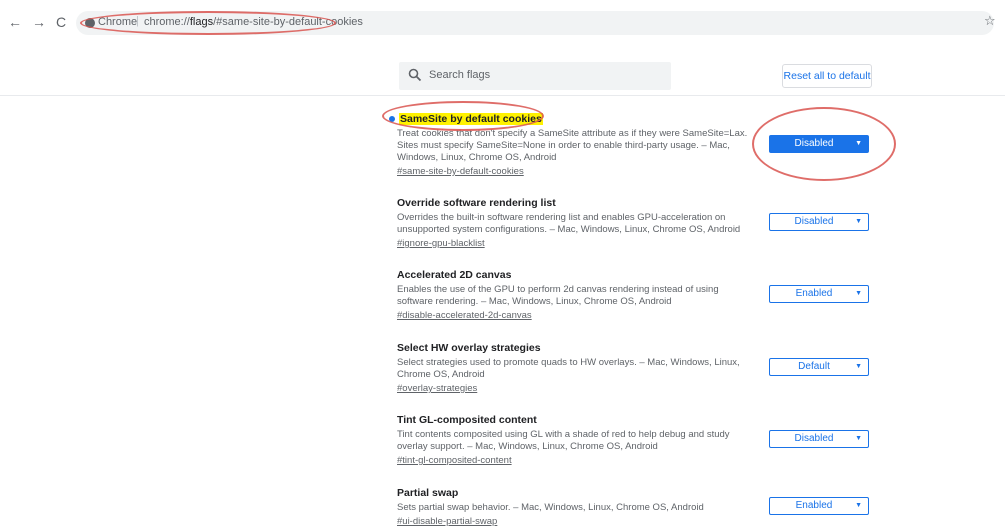  I want to click on experiment-title: Tint GL-composited content, so click(467, 420).